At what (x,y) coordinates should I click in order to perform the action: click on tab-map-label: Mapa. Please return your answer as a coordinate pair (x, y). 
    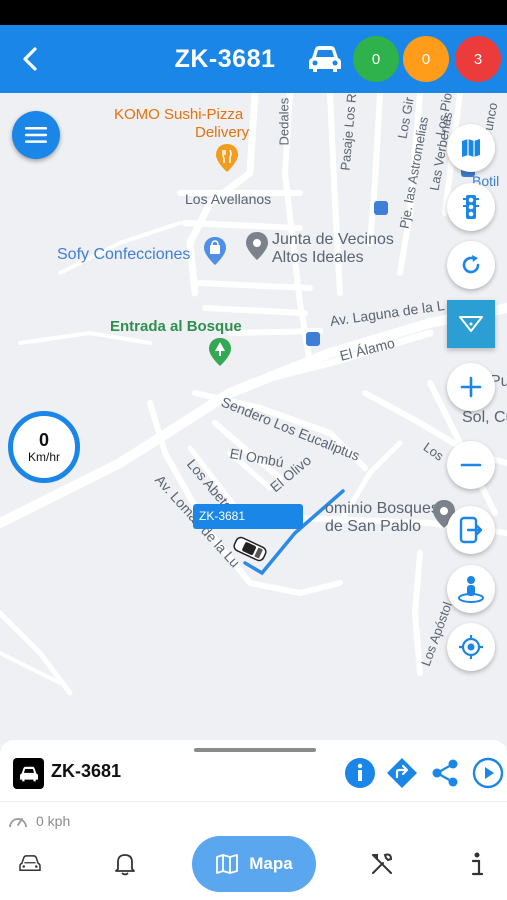
    Looking at the image, I should click on (271, 863).